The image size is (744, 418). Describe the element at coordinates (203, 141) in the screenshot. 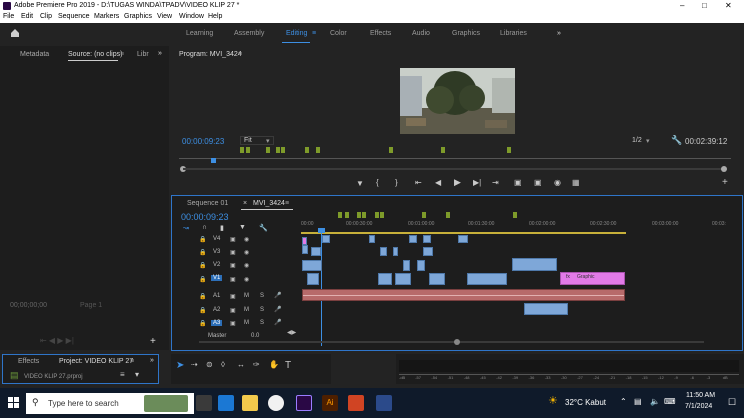

I see `program-timecode: 00:00:09:23` at that location.